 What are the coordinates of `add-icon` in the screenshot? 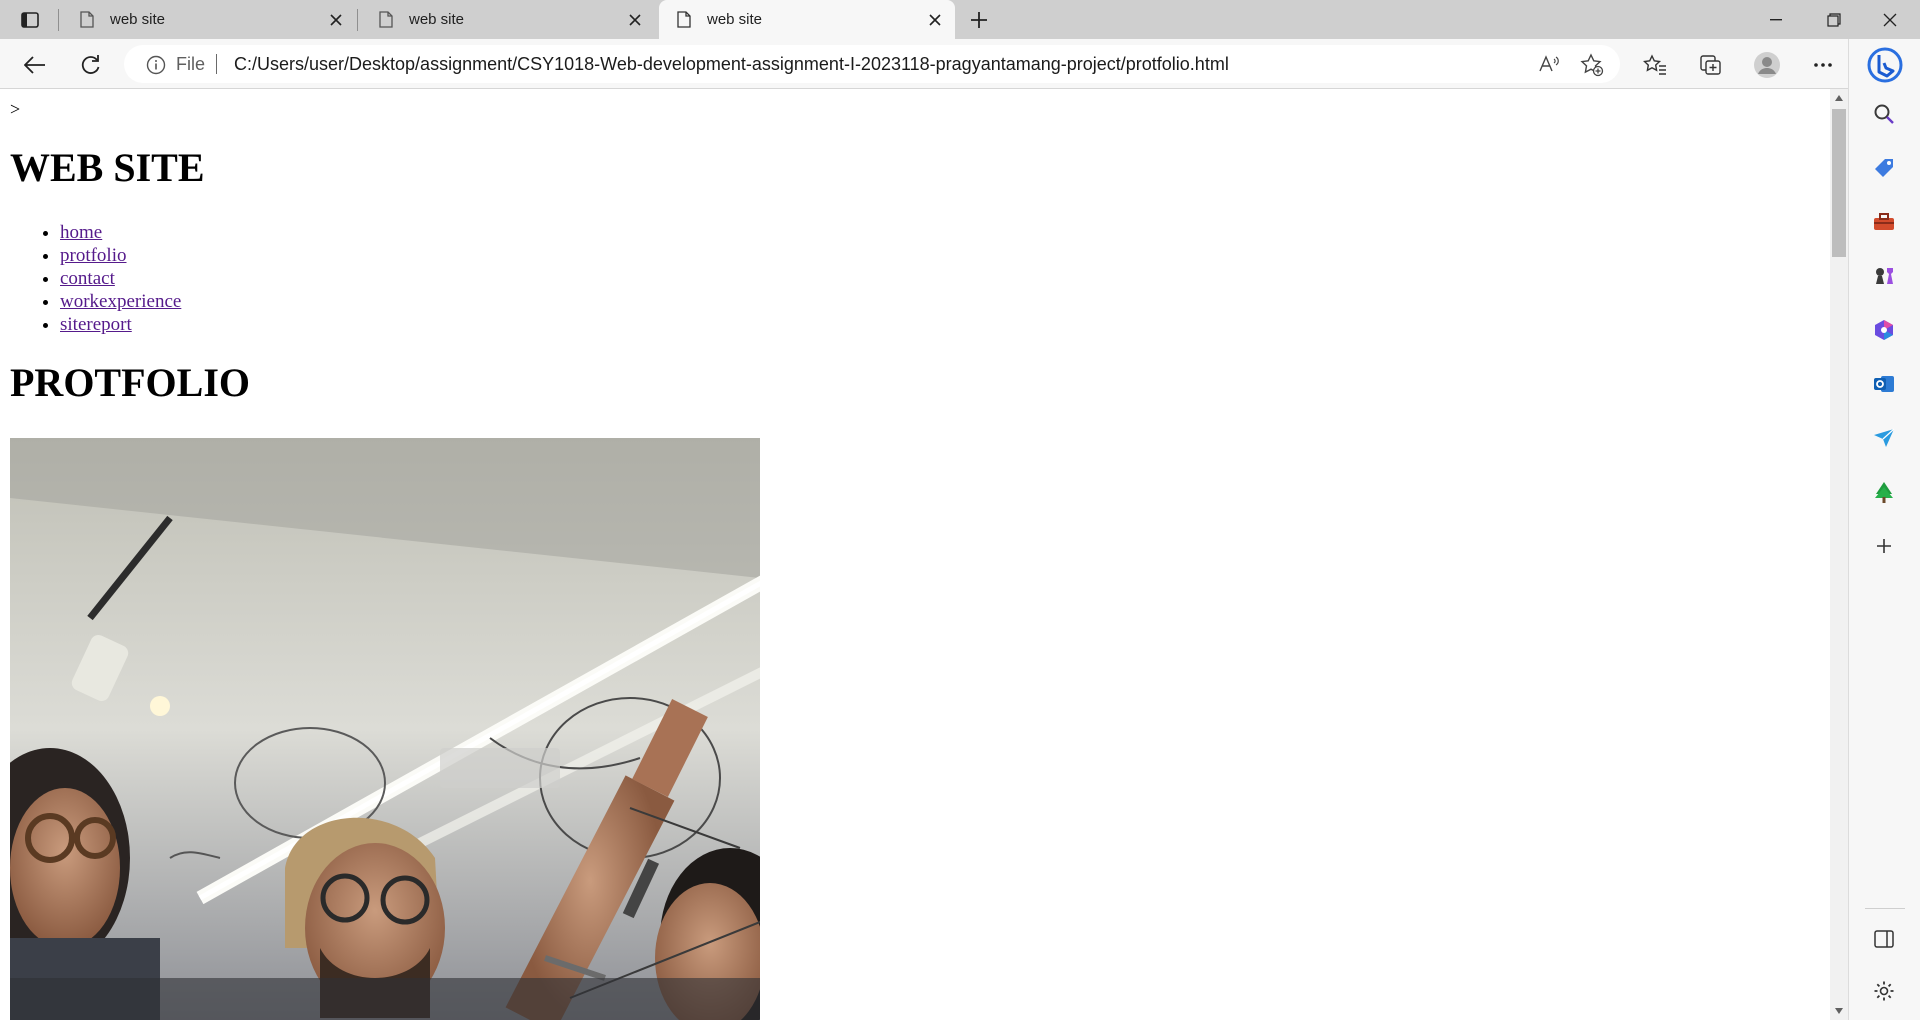 It's located at (1884, 546).